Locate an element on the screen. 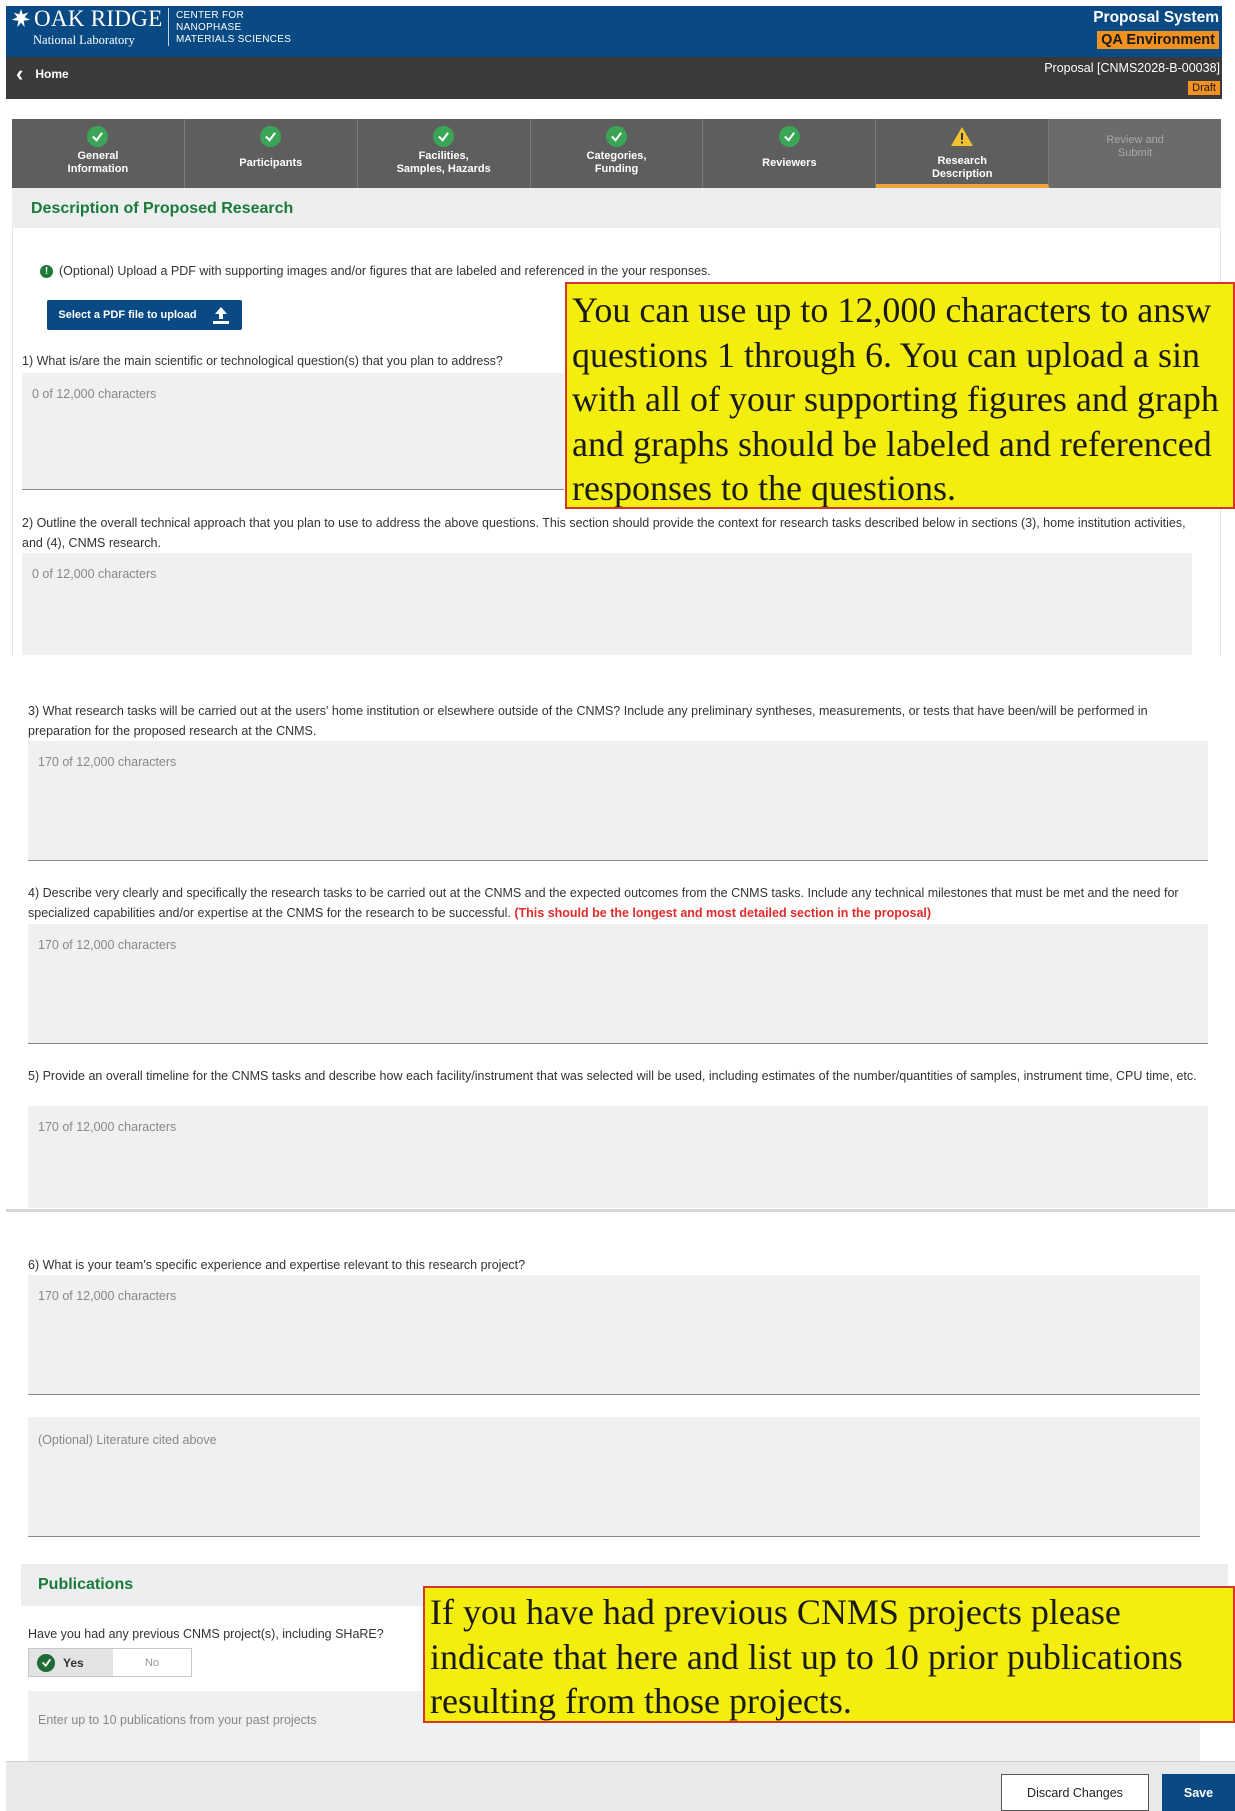 The height and width of the screenshot is (1811, 1235). tab-label: Categories, Funding is located at coordinates (616, 162).